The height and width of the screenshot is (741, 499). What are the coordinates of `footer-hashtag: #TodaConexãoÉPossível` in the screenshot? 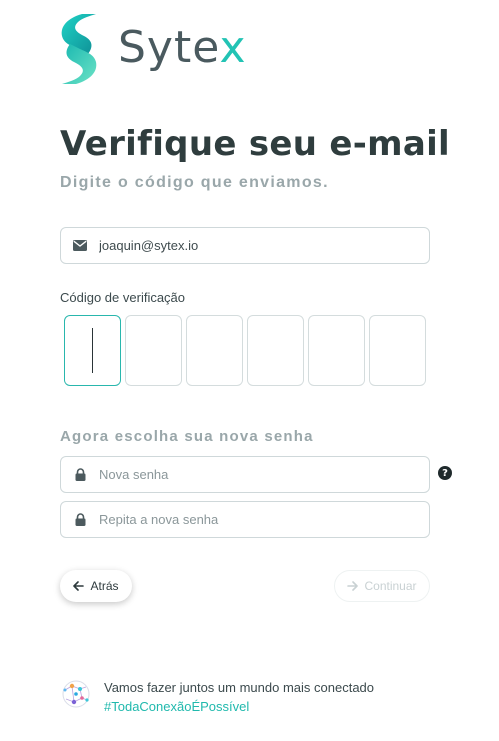 It's located at (239, 706).